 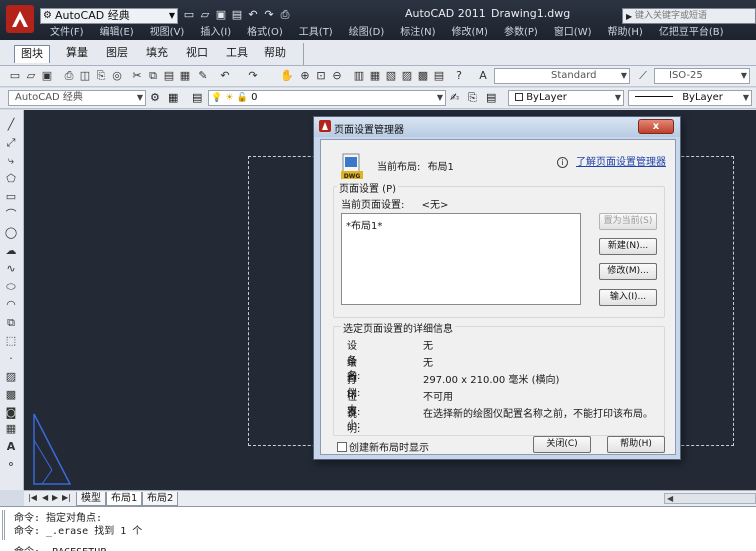 I want to click on list-item: *布局1*, so click(x=364, y=224).